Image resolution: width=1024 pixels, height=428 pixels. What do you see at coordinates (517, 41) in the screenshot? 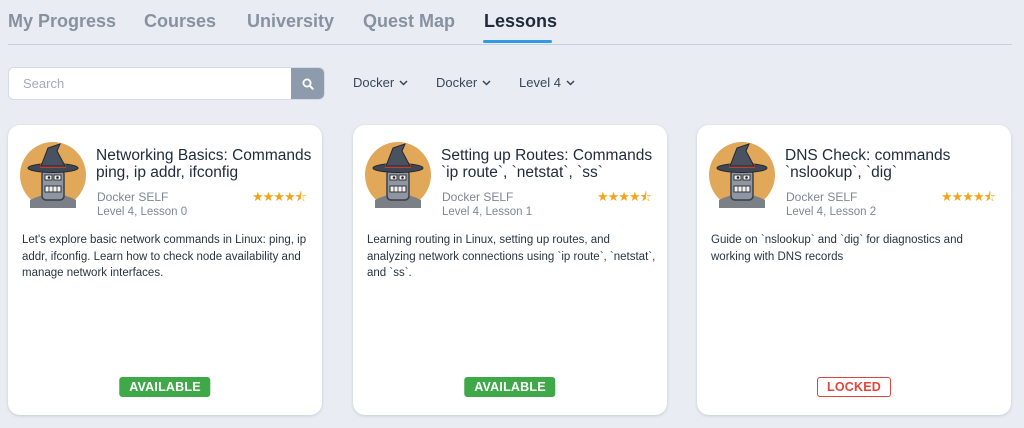
I see `active-tab-indicator` at bounding box center [517, 41].